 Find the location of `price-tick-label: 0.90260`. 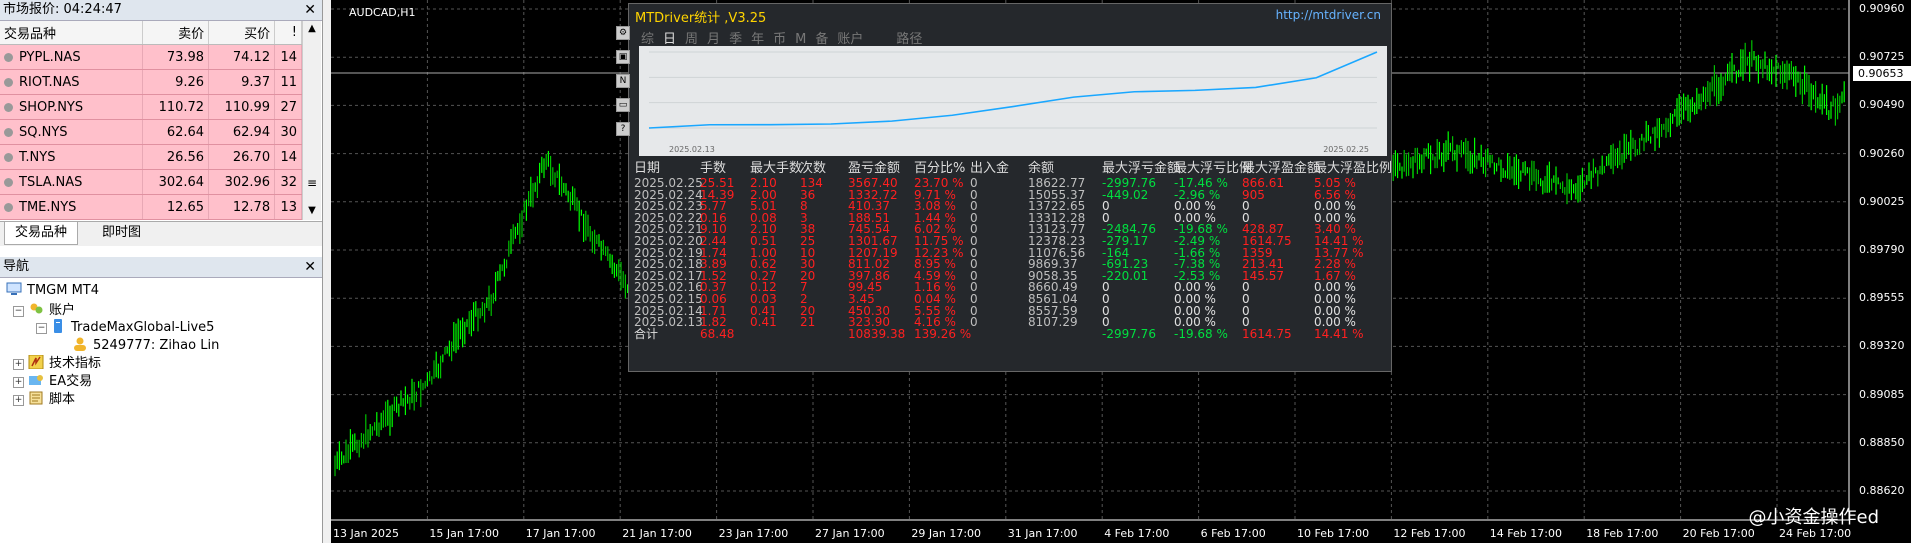

price-tick-label: 0.90260 is located at coordinates (1882, 153).